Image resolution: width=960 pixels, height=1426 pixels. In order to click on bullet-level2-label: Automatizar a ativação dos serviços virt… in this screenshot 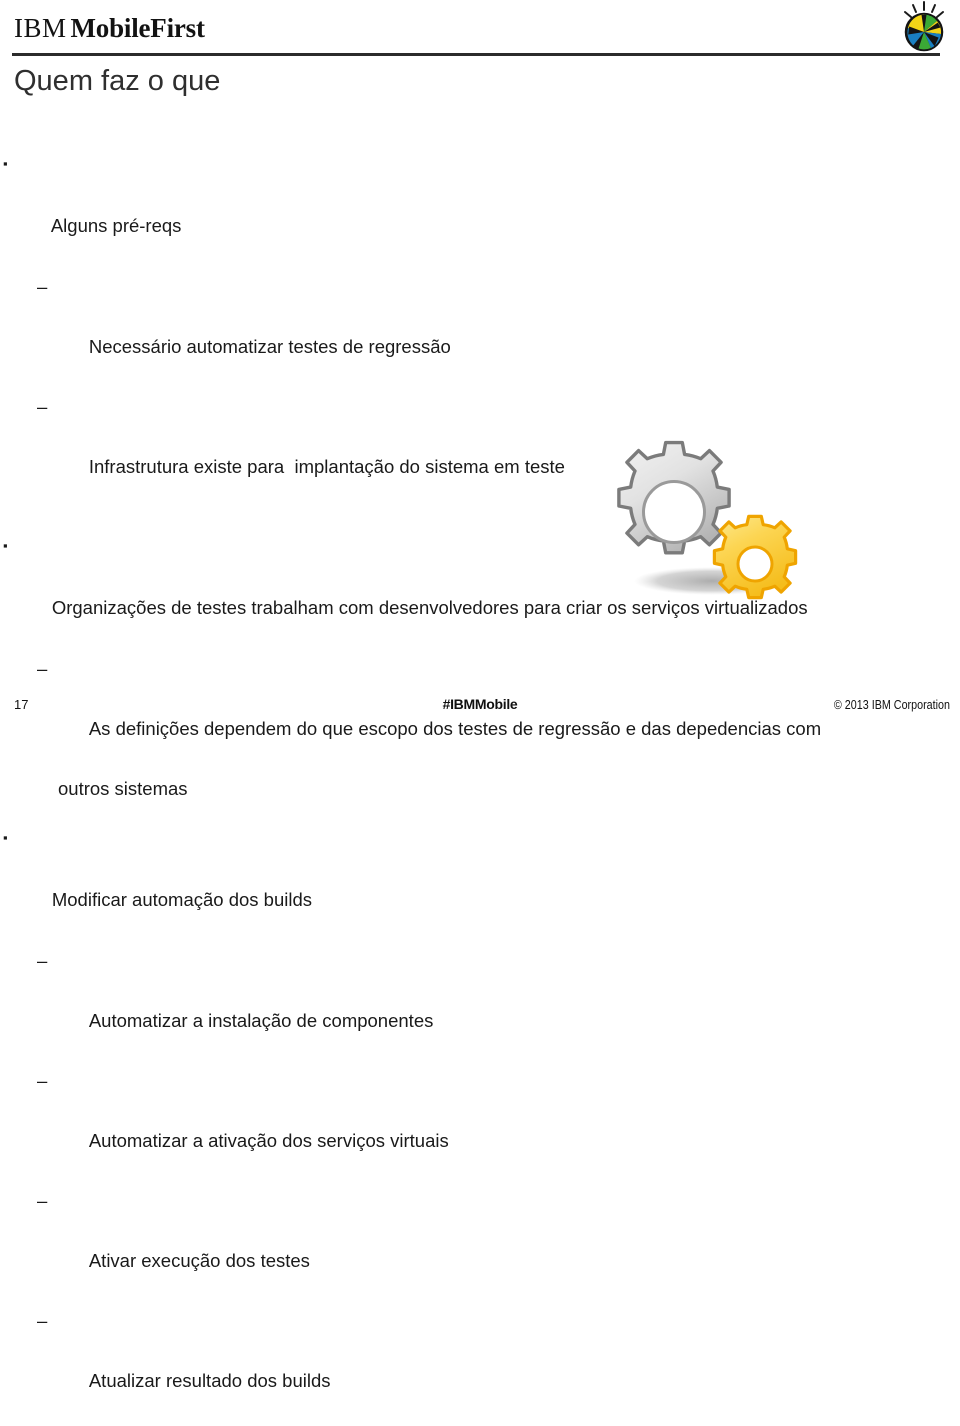, I will do `click(268, 1140)`.